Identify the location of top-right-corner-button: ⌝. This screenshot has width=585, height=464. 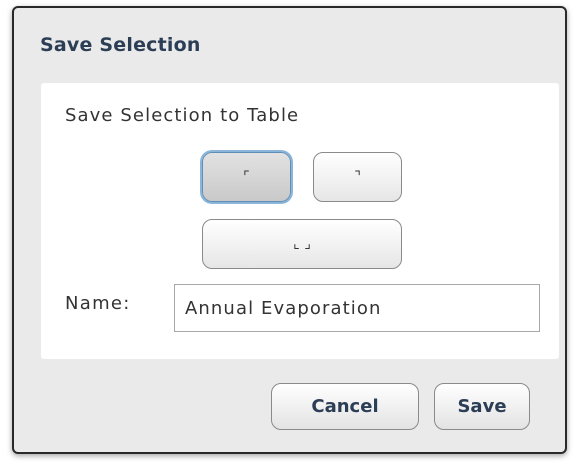
(357, 177).